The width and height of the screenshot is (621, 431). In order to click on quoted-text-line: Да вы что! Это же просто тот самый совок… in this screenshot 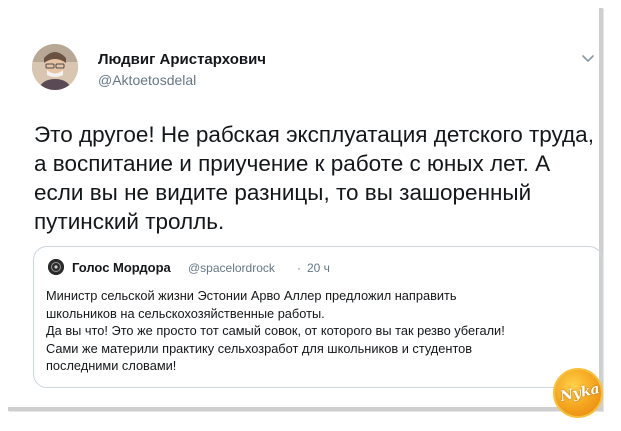, I will do `click(275, 330)`.